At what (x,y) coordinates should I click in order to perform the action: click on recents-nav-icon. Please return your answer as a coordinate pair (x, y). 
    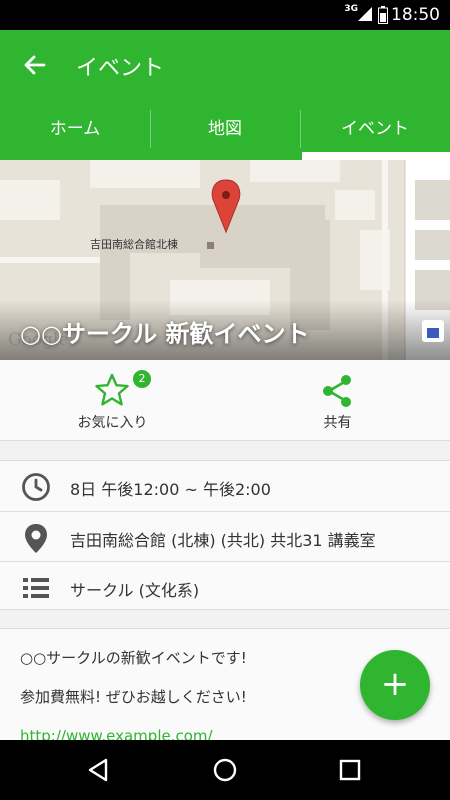
    Looking at the image, I should click on (350, 770).